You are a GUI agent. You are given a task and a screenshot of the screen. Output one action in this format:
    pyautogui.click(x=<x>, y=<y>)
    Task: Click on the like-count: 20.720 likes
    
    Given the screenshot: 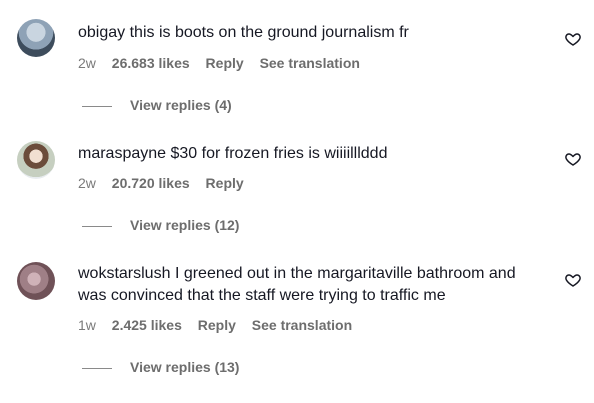 What is the action you would take?
    pyautogui.click(x=150, y=183)
    